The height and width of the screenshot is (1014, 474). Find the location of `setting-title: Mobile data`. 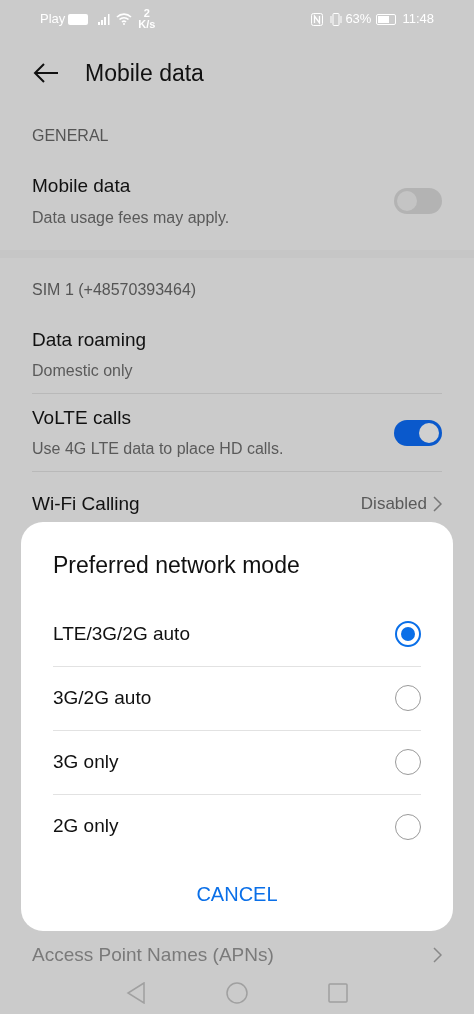

setting-title: Mobile data is located at coordinates (82, 186).